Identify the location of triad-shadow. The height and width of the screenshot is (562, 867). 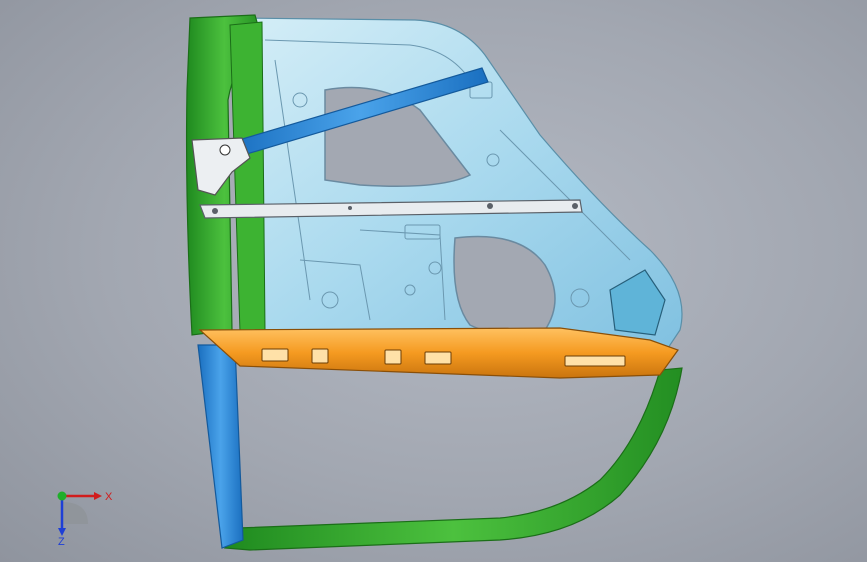
(75, 513).